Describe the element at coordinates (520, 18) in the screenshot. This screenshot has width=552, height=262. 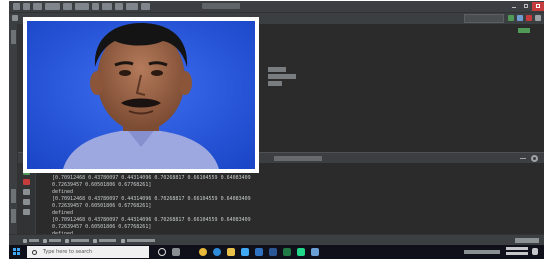
I see `debug-icon` at that location.